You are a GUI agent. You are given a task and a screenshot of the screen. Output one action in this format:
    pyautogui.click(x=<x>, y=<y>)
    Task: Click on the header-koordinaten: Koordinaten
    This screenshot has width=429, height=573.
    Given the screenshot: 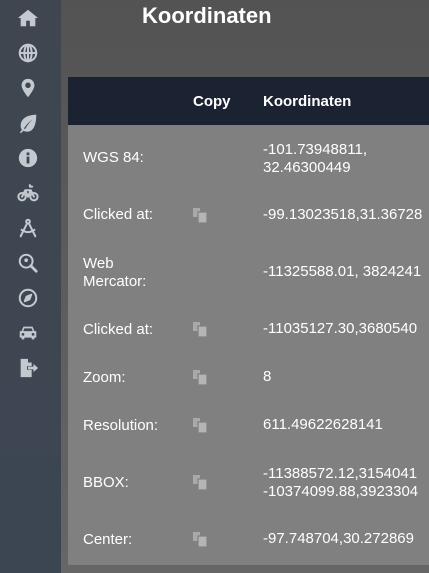 What is the action you would take?
    pyautogui.click(x=307, y=101)
    